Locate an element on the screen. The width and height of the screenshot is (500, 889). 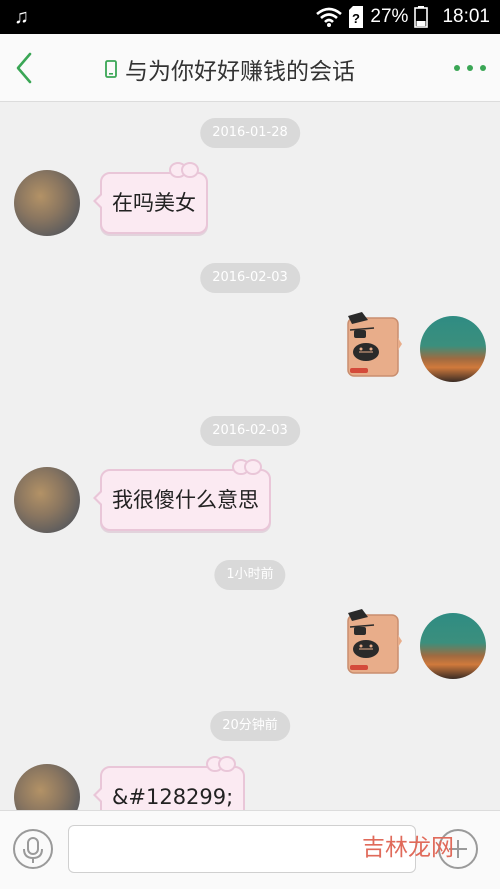
incoming-message-bubble: 在吗美女 is located at coordinates (150, 198).